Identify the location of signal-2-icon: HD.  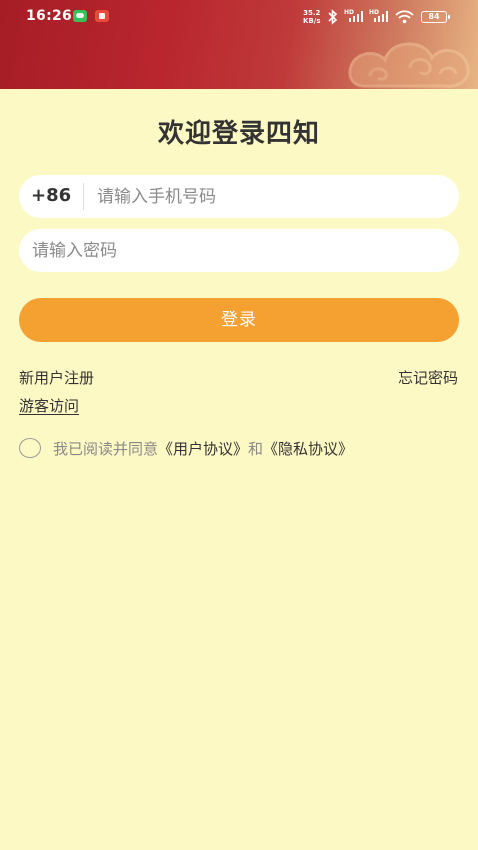
(380, 16).